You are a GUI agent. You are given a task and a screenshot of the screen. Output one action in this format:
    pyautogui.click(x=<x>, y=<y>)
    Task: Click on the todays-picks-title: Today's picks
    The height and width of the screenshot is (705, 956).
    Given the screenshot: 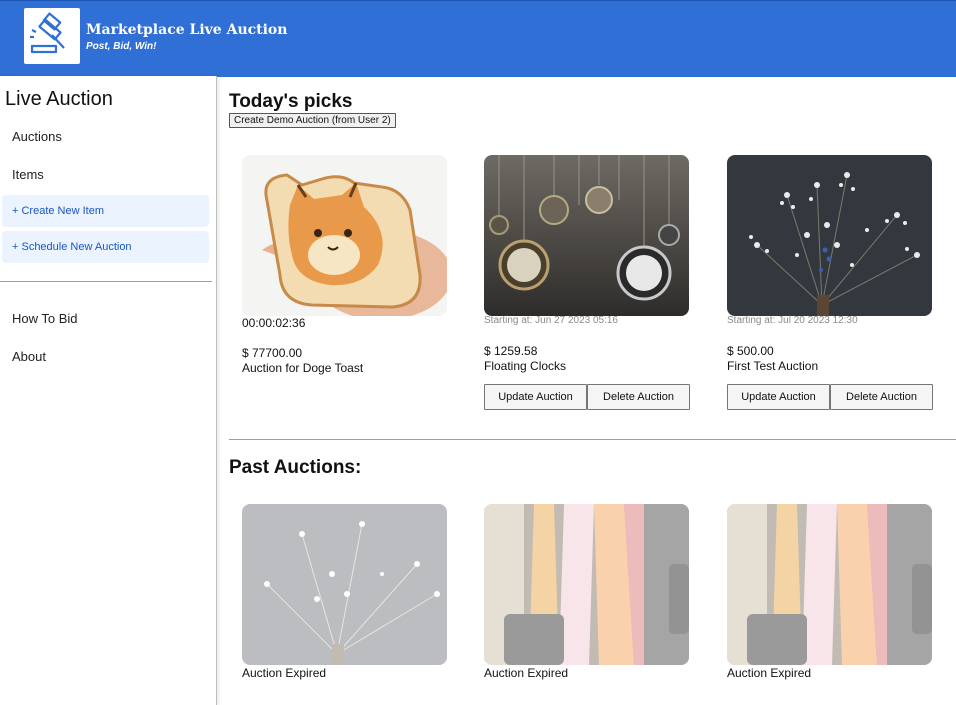 What is the action you would take?
    pyautogui.click(x=291, y=101)
    